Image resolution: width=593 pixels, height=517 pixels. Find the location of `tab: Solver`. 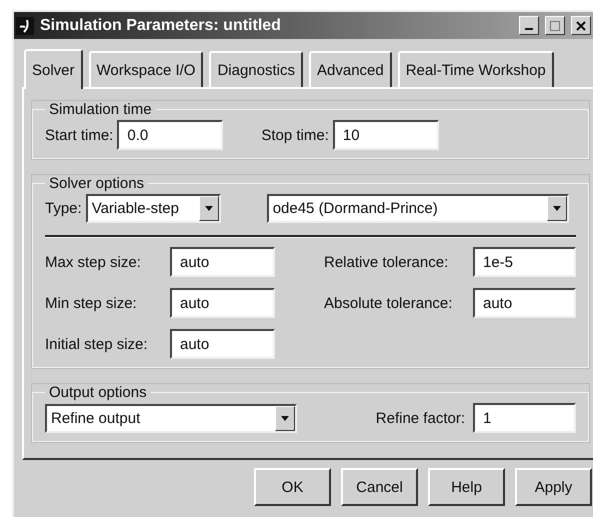

tab: Solver is located at coordinates (53, 69).